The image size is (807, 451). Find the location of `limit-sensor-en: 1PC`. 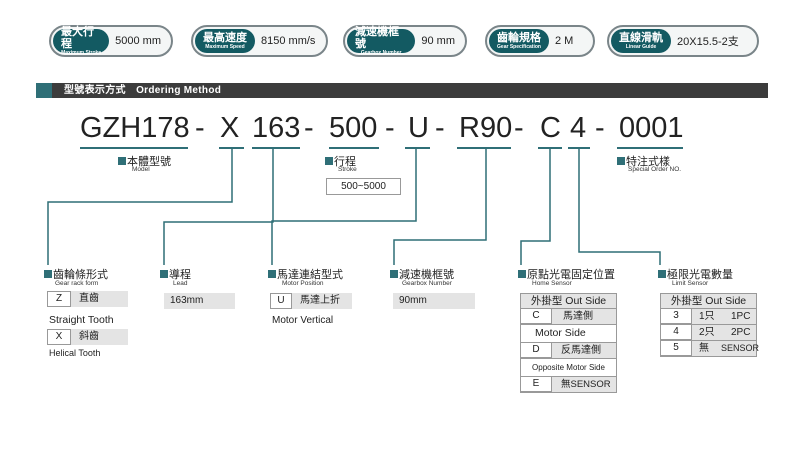

limit-sensor-en: 1PC is located at coordinates (741, 316).